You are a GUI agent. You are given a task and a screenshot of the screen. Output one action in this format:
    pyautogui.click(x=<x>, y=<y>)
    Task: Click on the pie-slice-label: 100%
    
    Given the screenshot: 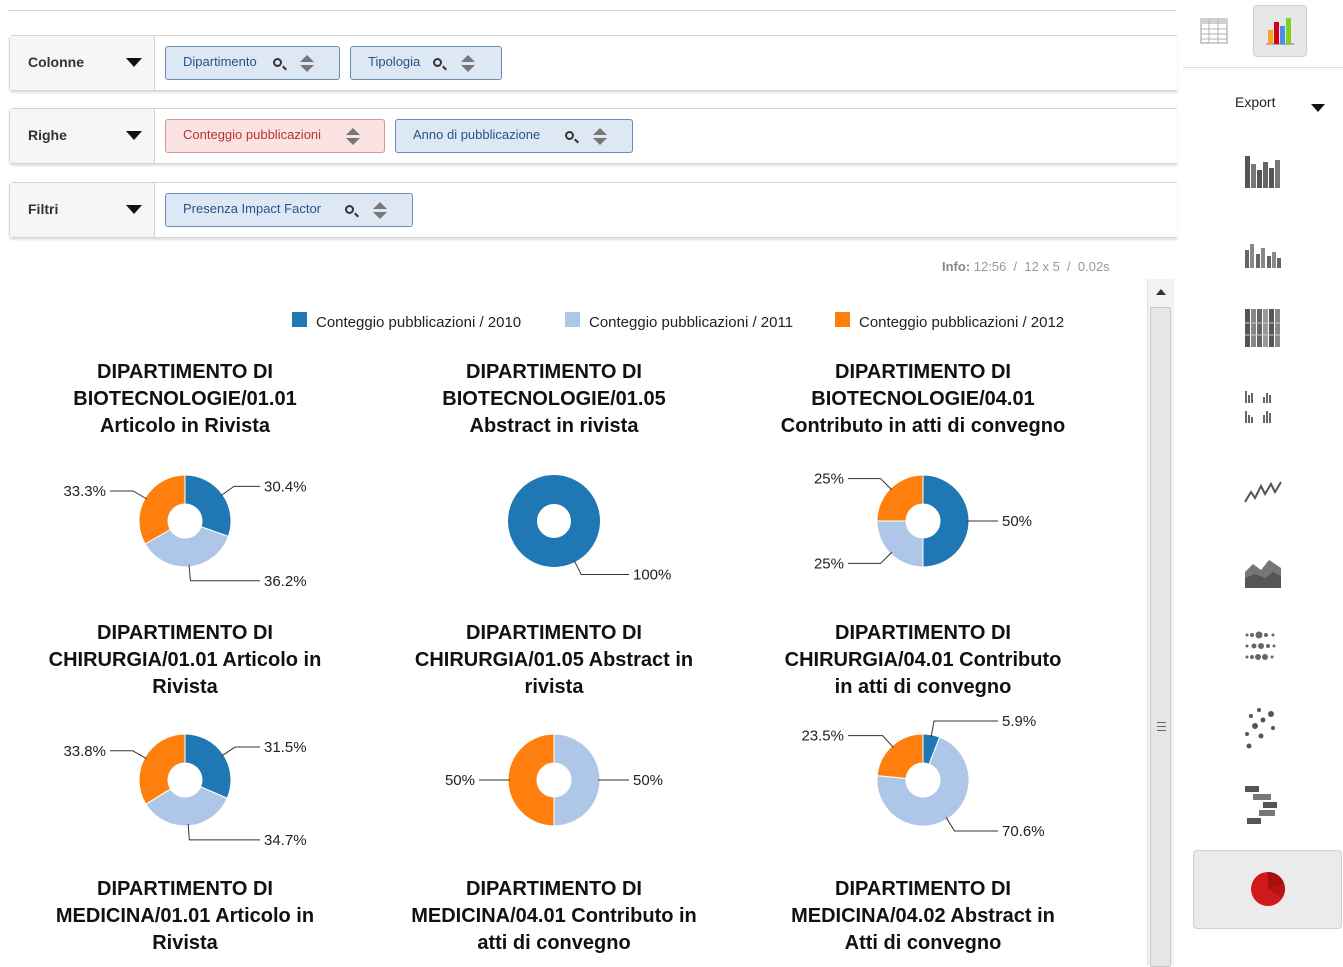 What is the action you would take?
    pyautogui.click(x=652, y=574)
    